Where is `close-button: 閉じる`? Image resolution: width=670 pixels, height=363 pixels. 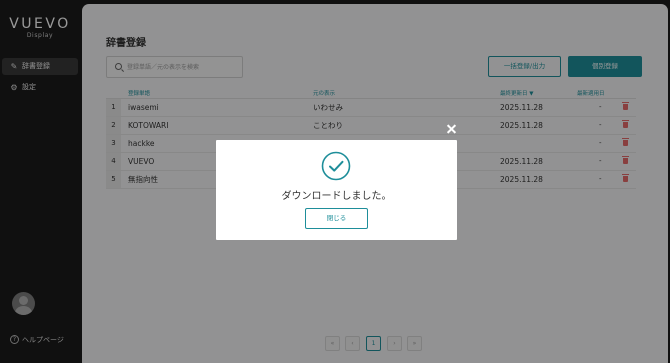 close-button: 閉じる is located at coordinates (336, 218).